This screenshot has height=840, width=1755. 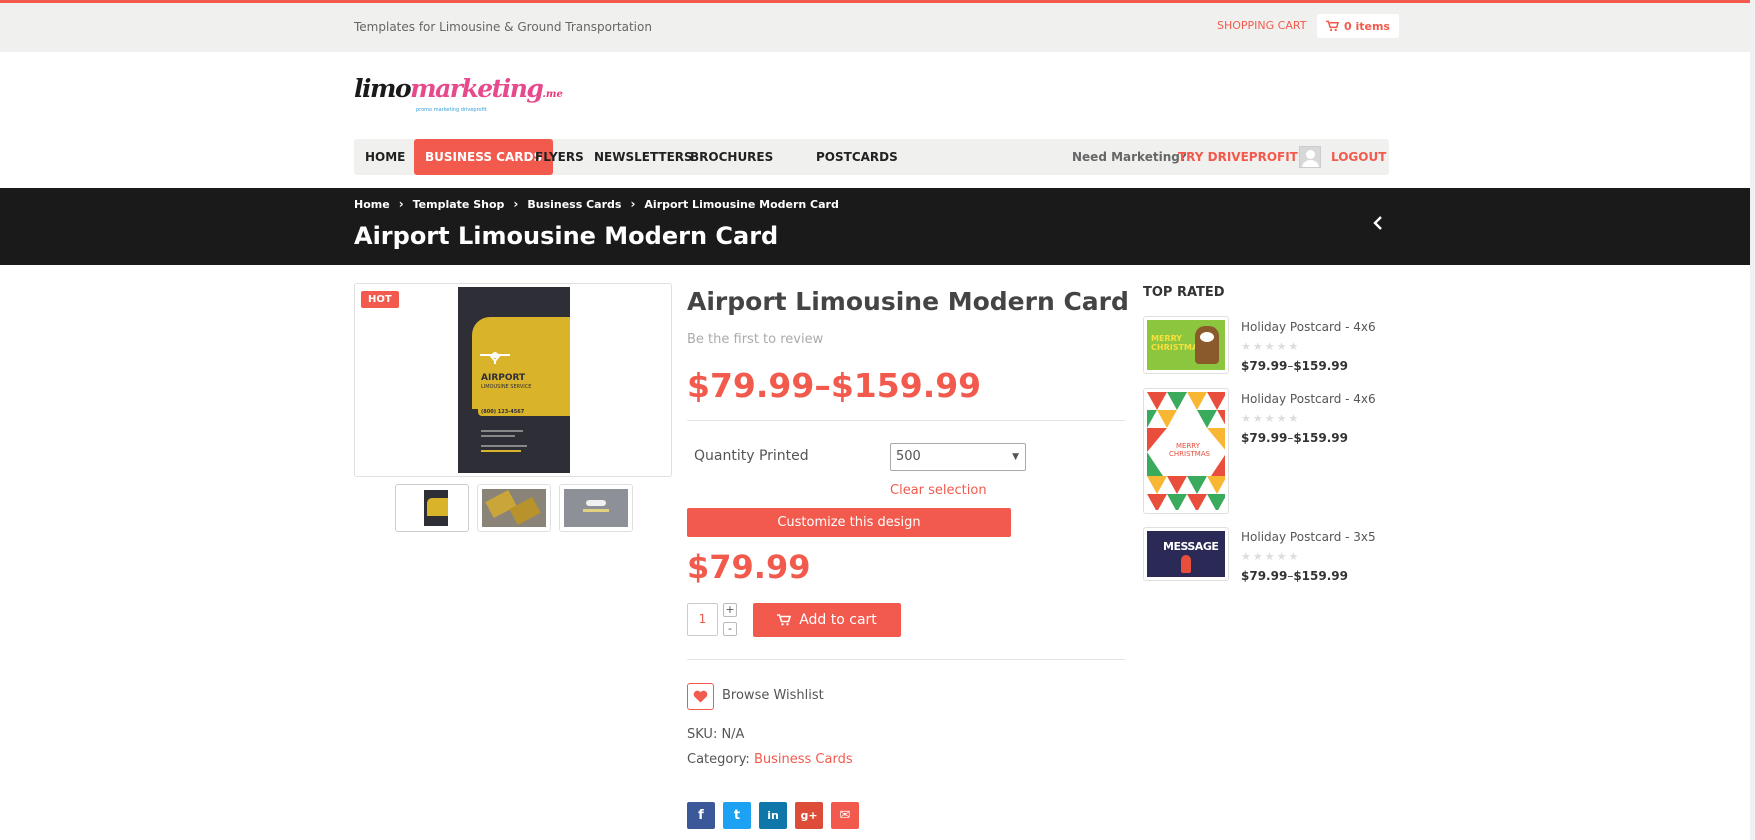 What do you see at coordinates (1186, 554) in the screenshot?
I see `top-rated-thumbnail: MESSAGE` at bounding box center [1186, 554].